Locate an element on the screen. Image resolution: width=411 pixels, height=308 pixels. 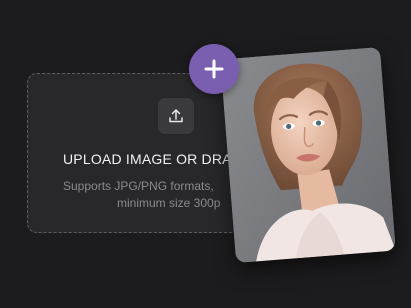
upload-icon is located at coordinates (176, 116).